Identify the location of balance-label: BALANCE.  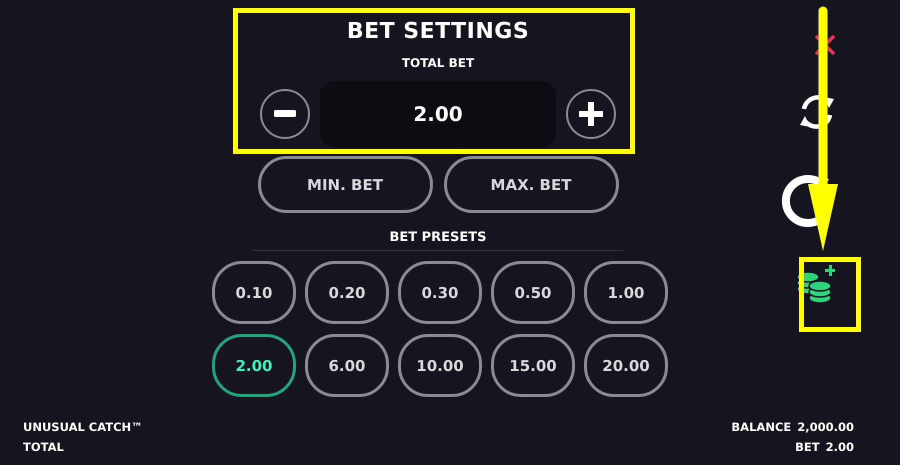
(761, 427).